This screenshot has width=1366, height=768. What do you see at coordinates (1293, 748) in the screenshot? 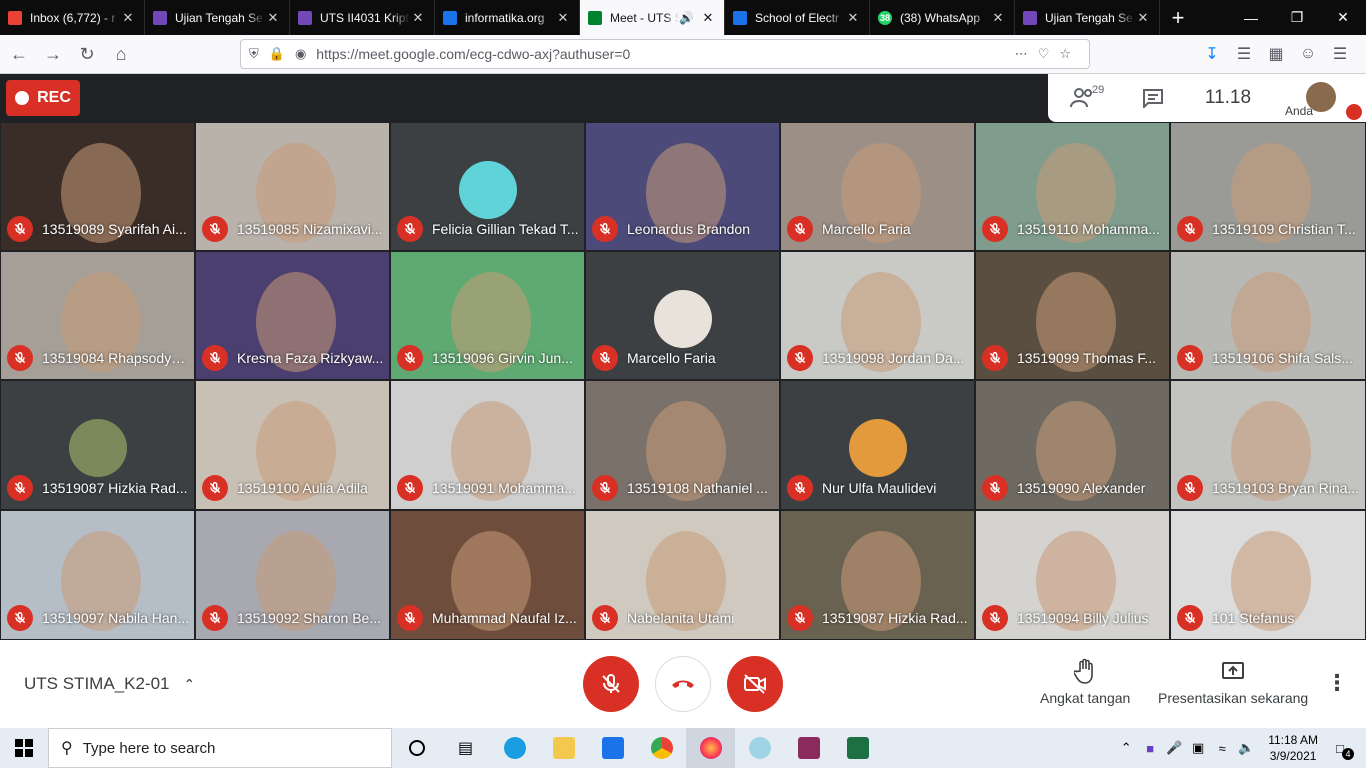
I see `taskbar-clock: 11:18 AM 3/9/2021` at bounding box center [1293, 748].